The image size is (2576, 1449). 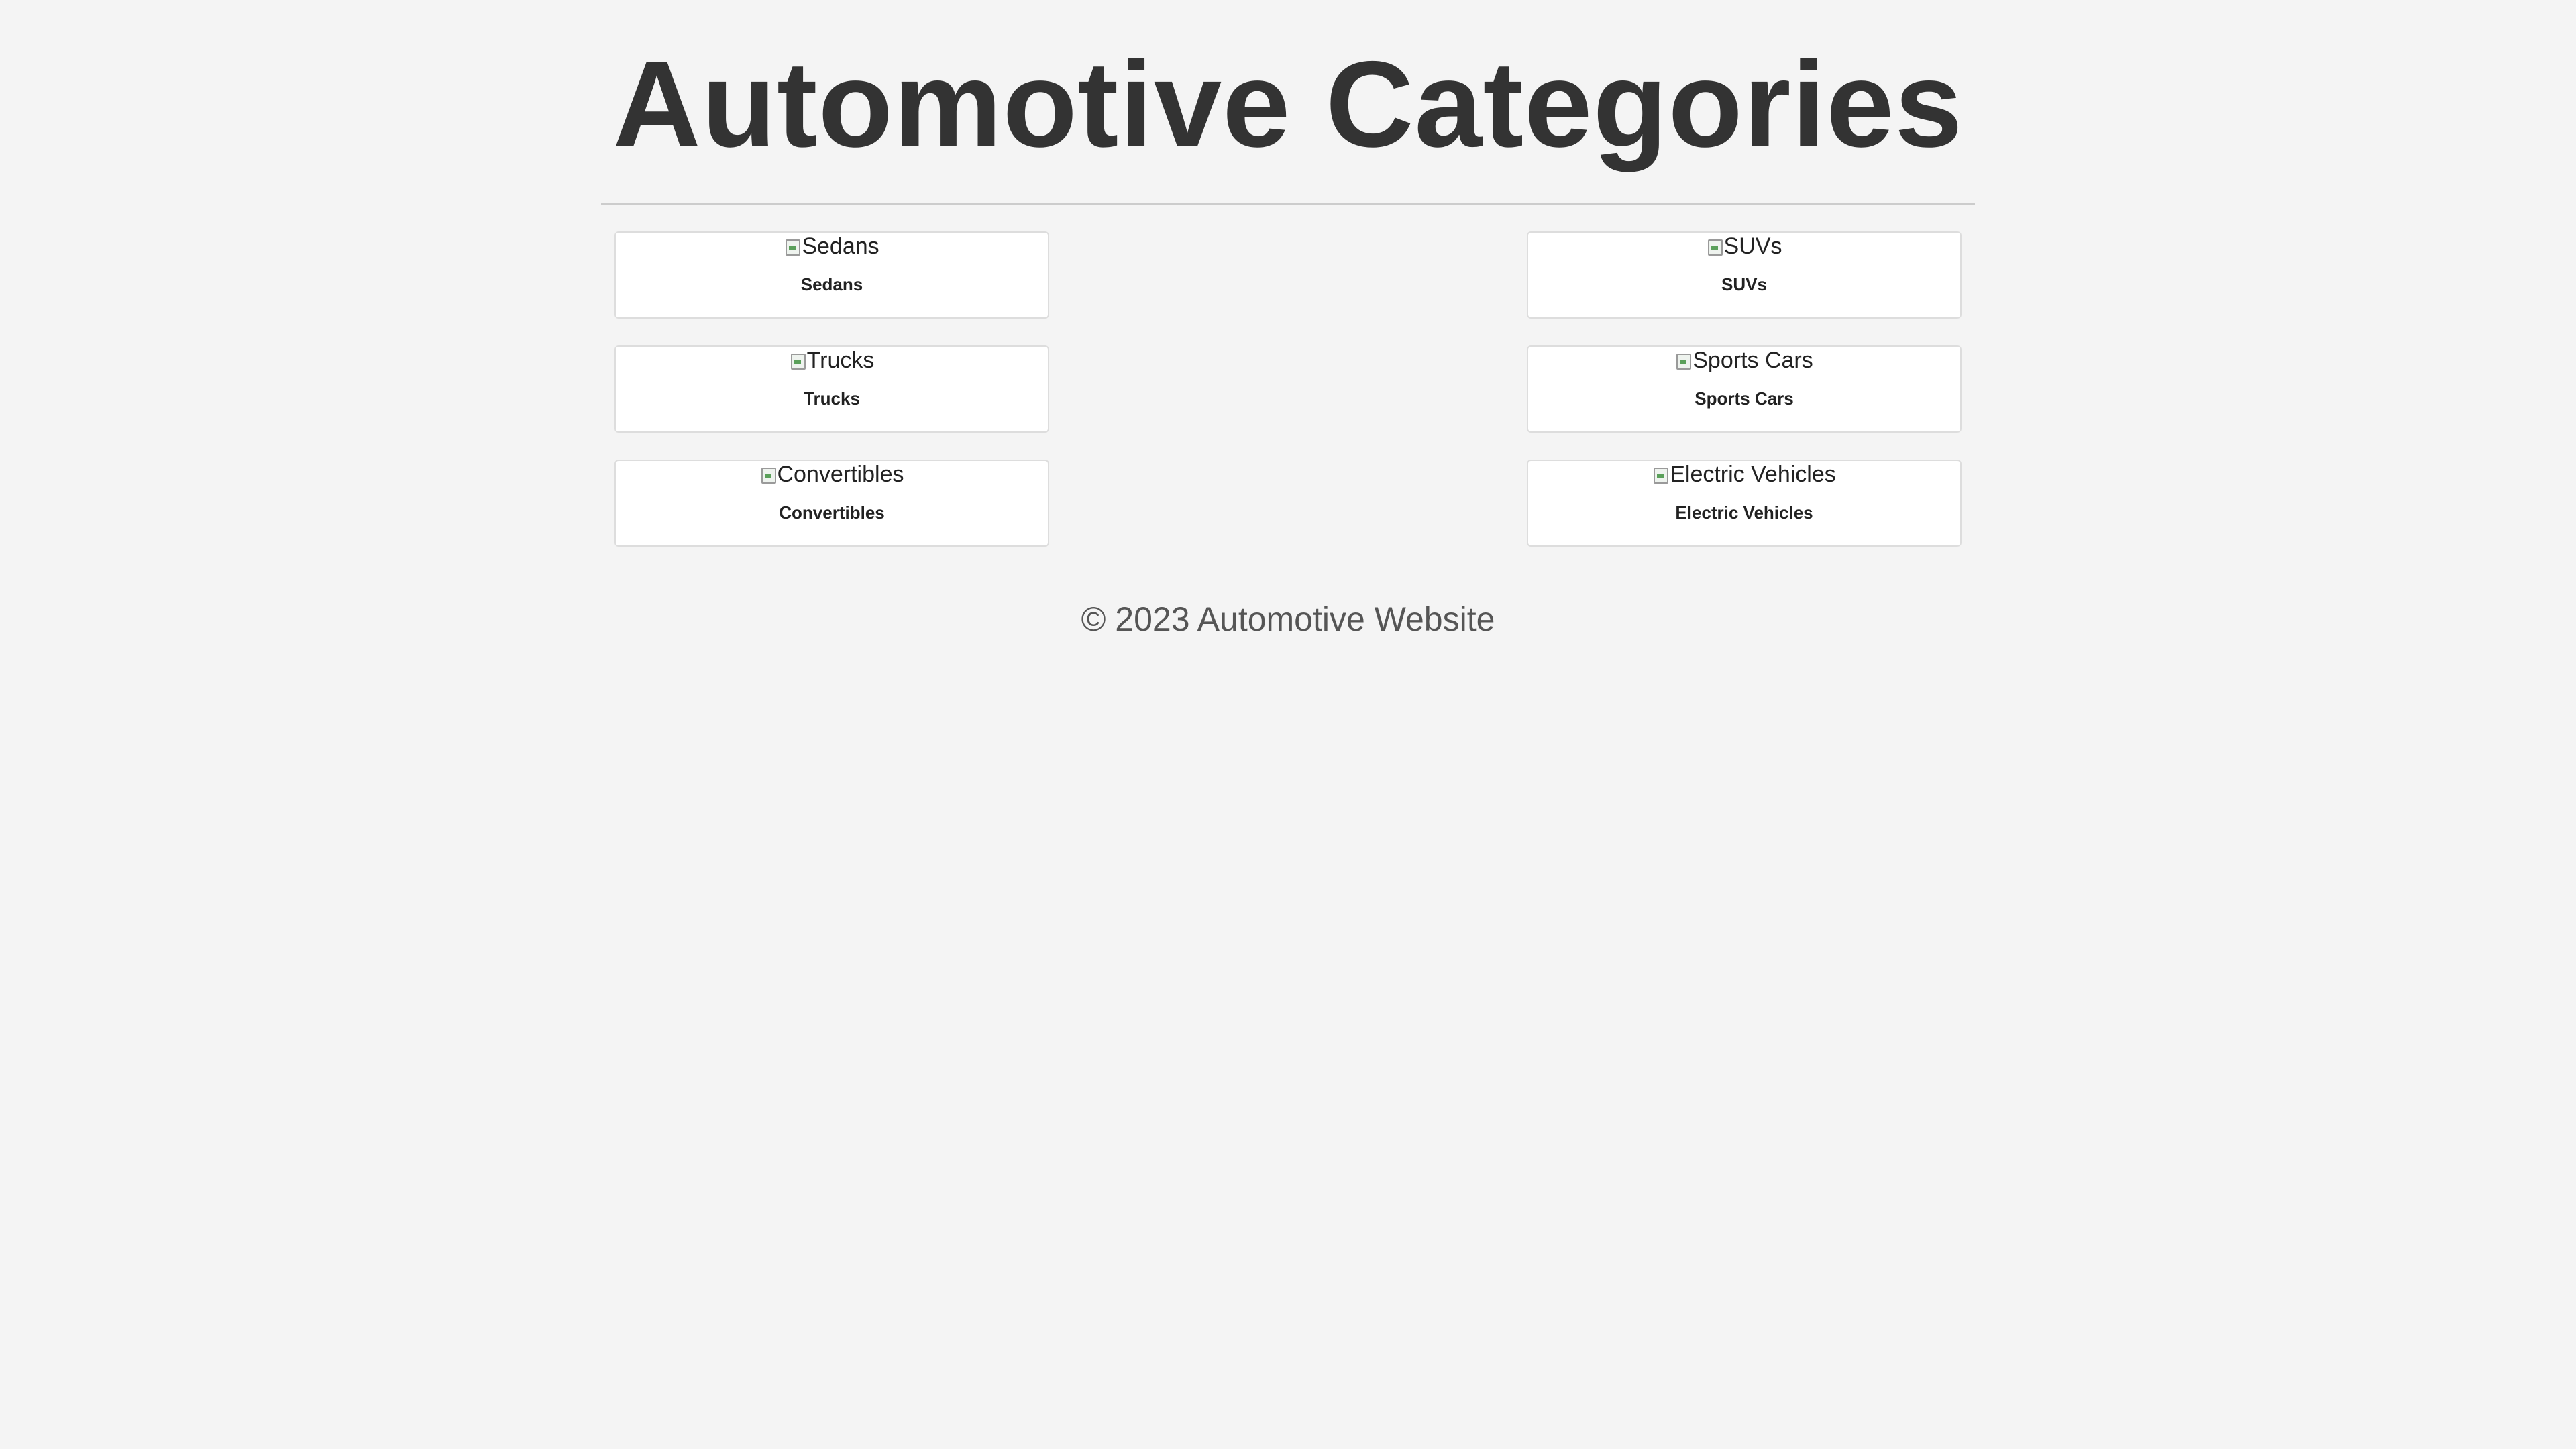 What do you see at coordinates (1753, 474) in the screenshot?
I see `category-image-alt: Electric Vehicles` at bounding box center [1753, 474].